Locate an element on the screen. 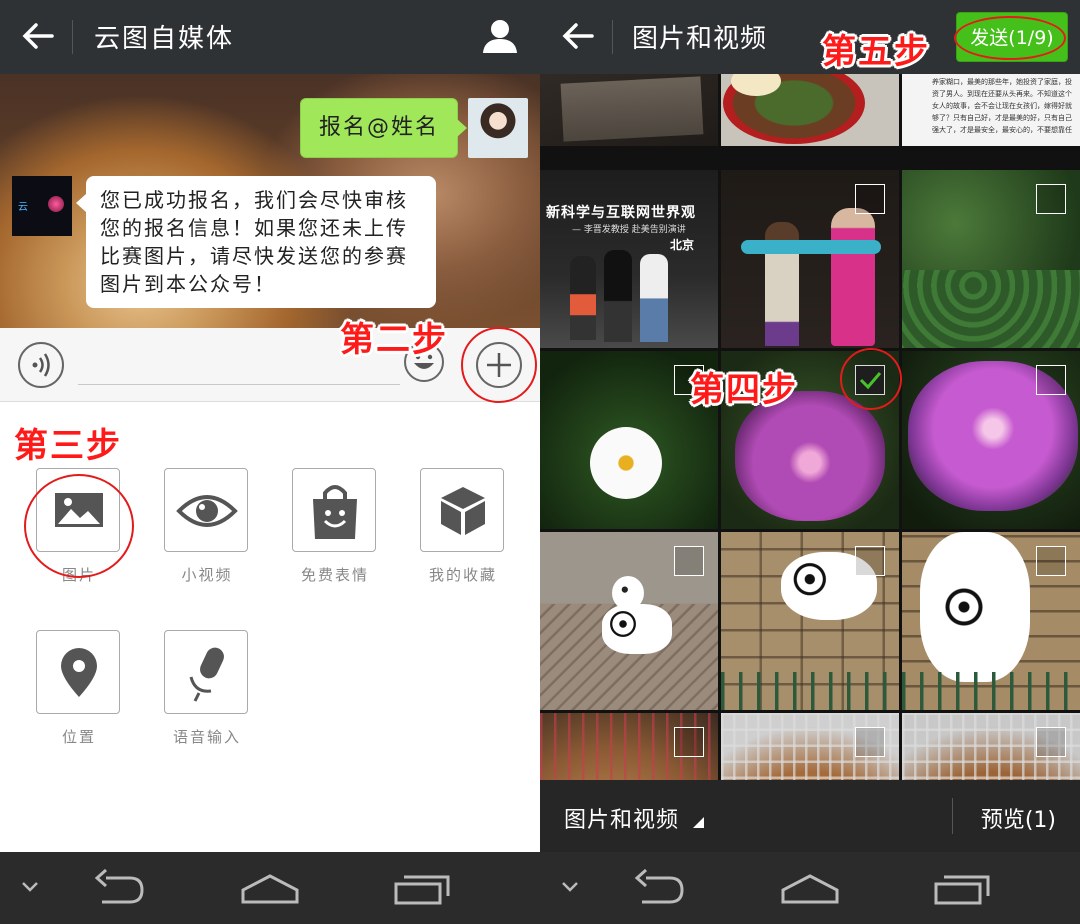 The image size is (1080, 924). profile-icon is located at coordinates (500, 36).